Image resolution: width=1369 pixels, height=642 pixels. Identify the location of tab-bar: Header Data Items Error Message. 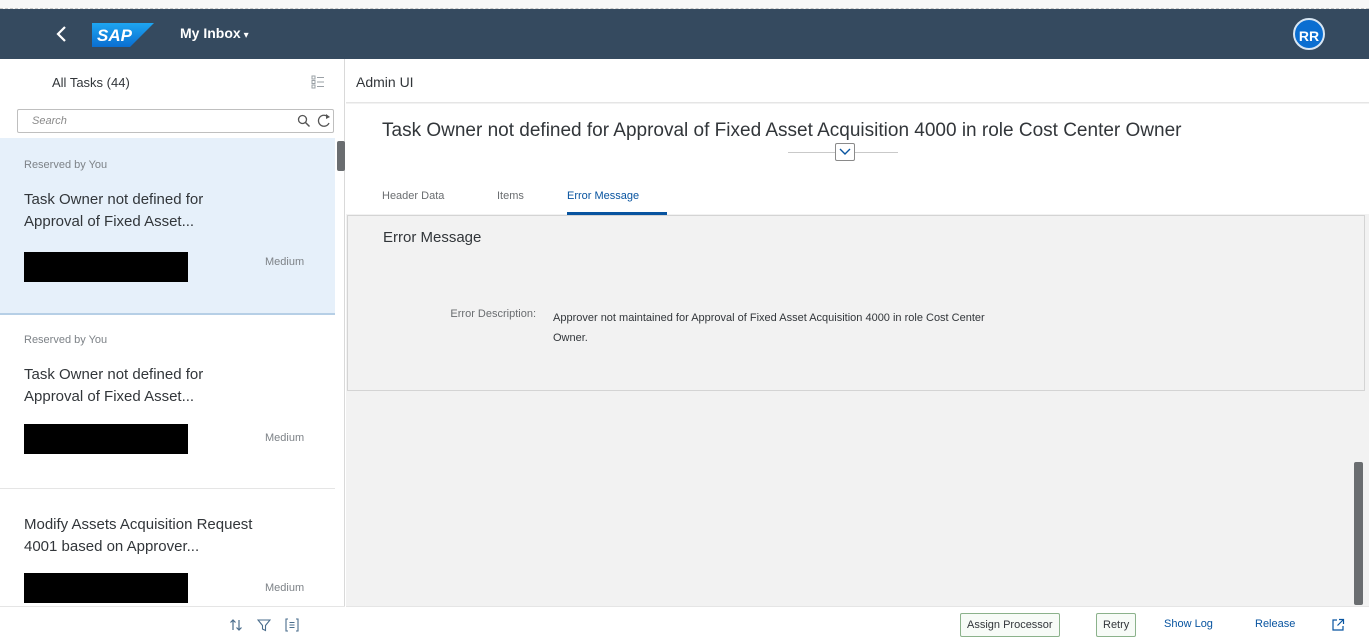
(857, 199).